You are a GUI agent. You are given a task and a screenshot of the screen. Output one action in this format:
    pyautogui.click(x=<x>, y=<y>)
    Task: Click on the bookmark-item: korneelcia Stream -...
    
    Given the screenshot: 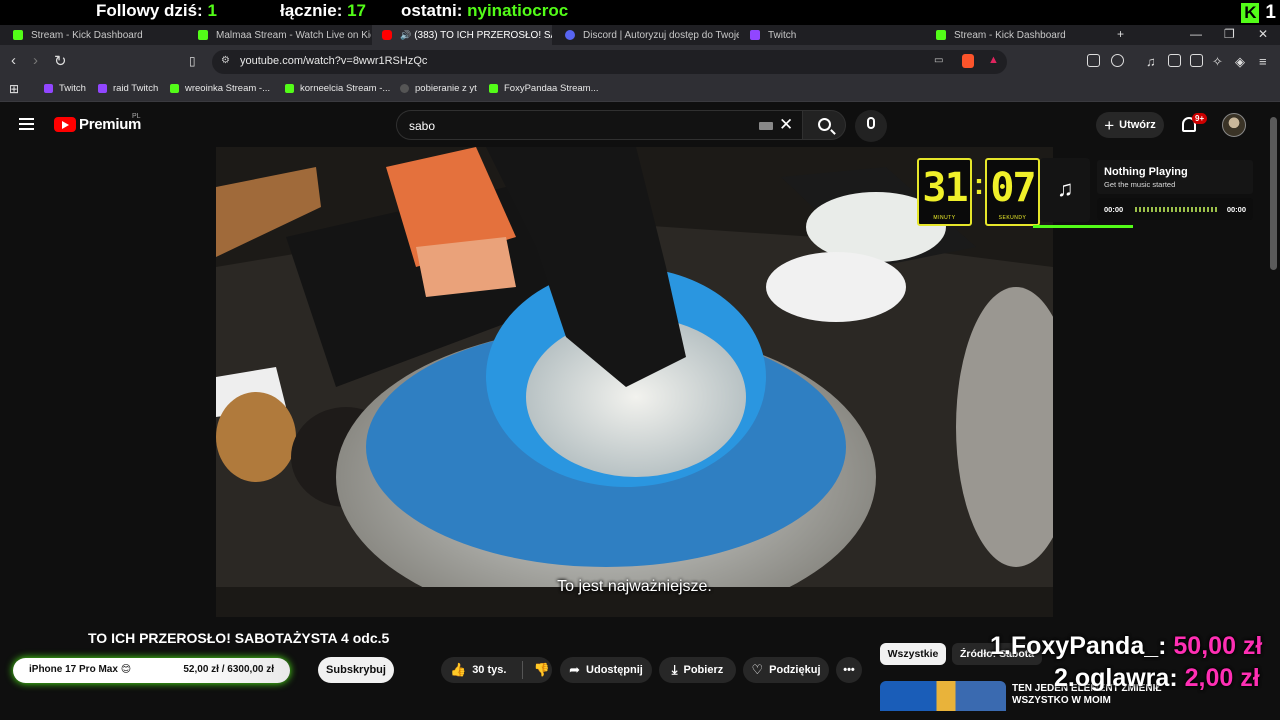 What is the action you would take?
    pyautogui.click(x=337, y=88)
    